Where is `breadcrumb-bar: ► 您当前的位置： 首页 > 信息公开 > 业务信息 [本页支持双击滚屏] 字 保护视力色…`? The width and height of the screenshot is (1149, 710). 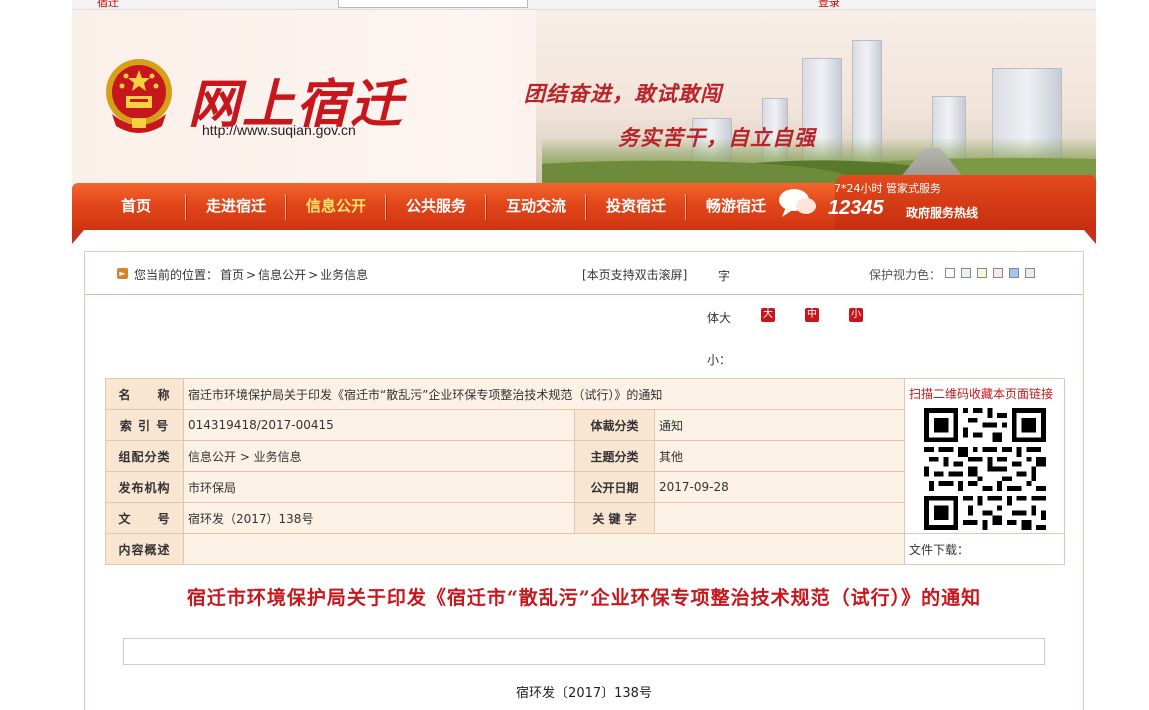 breadcrumb-bar: ► 您当前的位置： 首页 > 信息公开 > 业务信息 [本页支持双击滚屏] 字 保护视力色… is located at coordinates (584, 273).